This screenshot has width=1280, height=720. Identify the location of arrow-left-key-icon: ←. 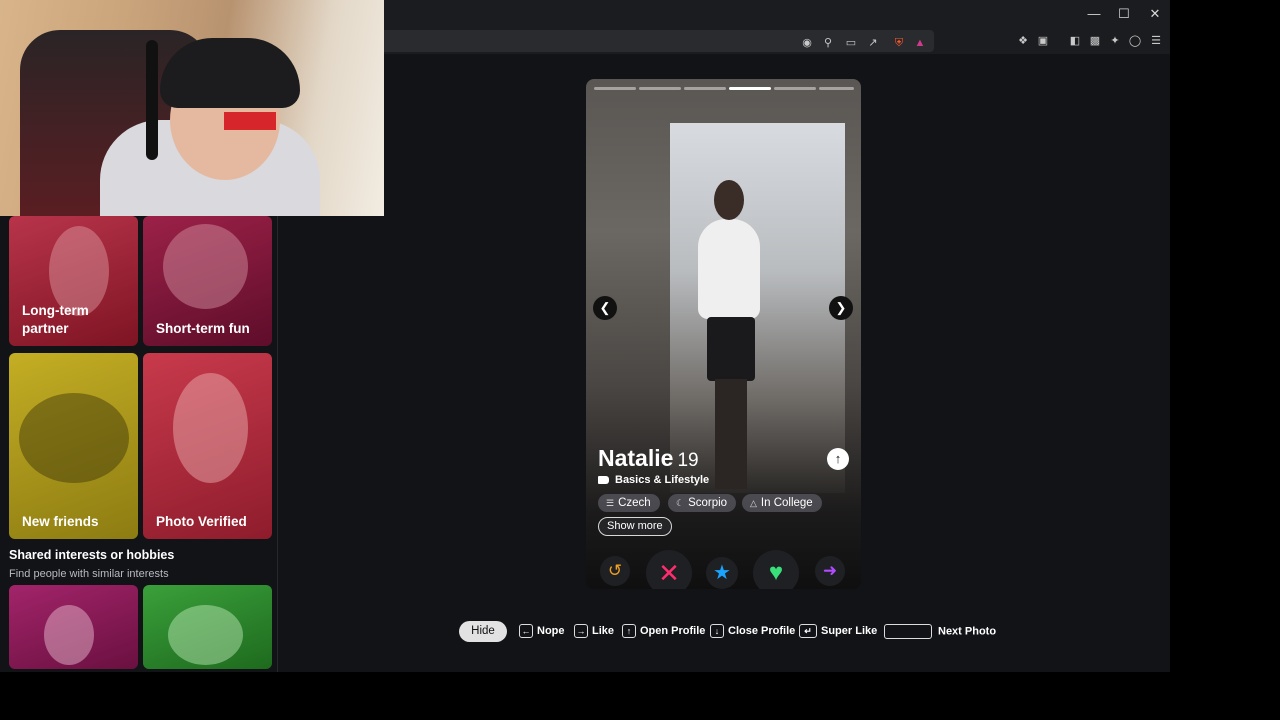
(526, 631).